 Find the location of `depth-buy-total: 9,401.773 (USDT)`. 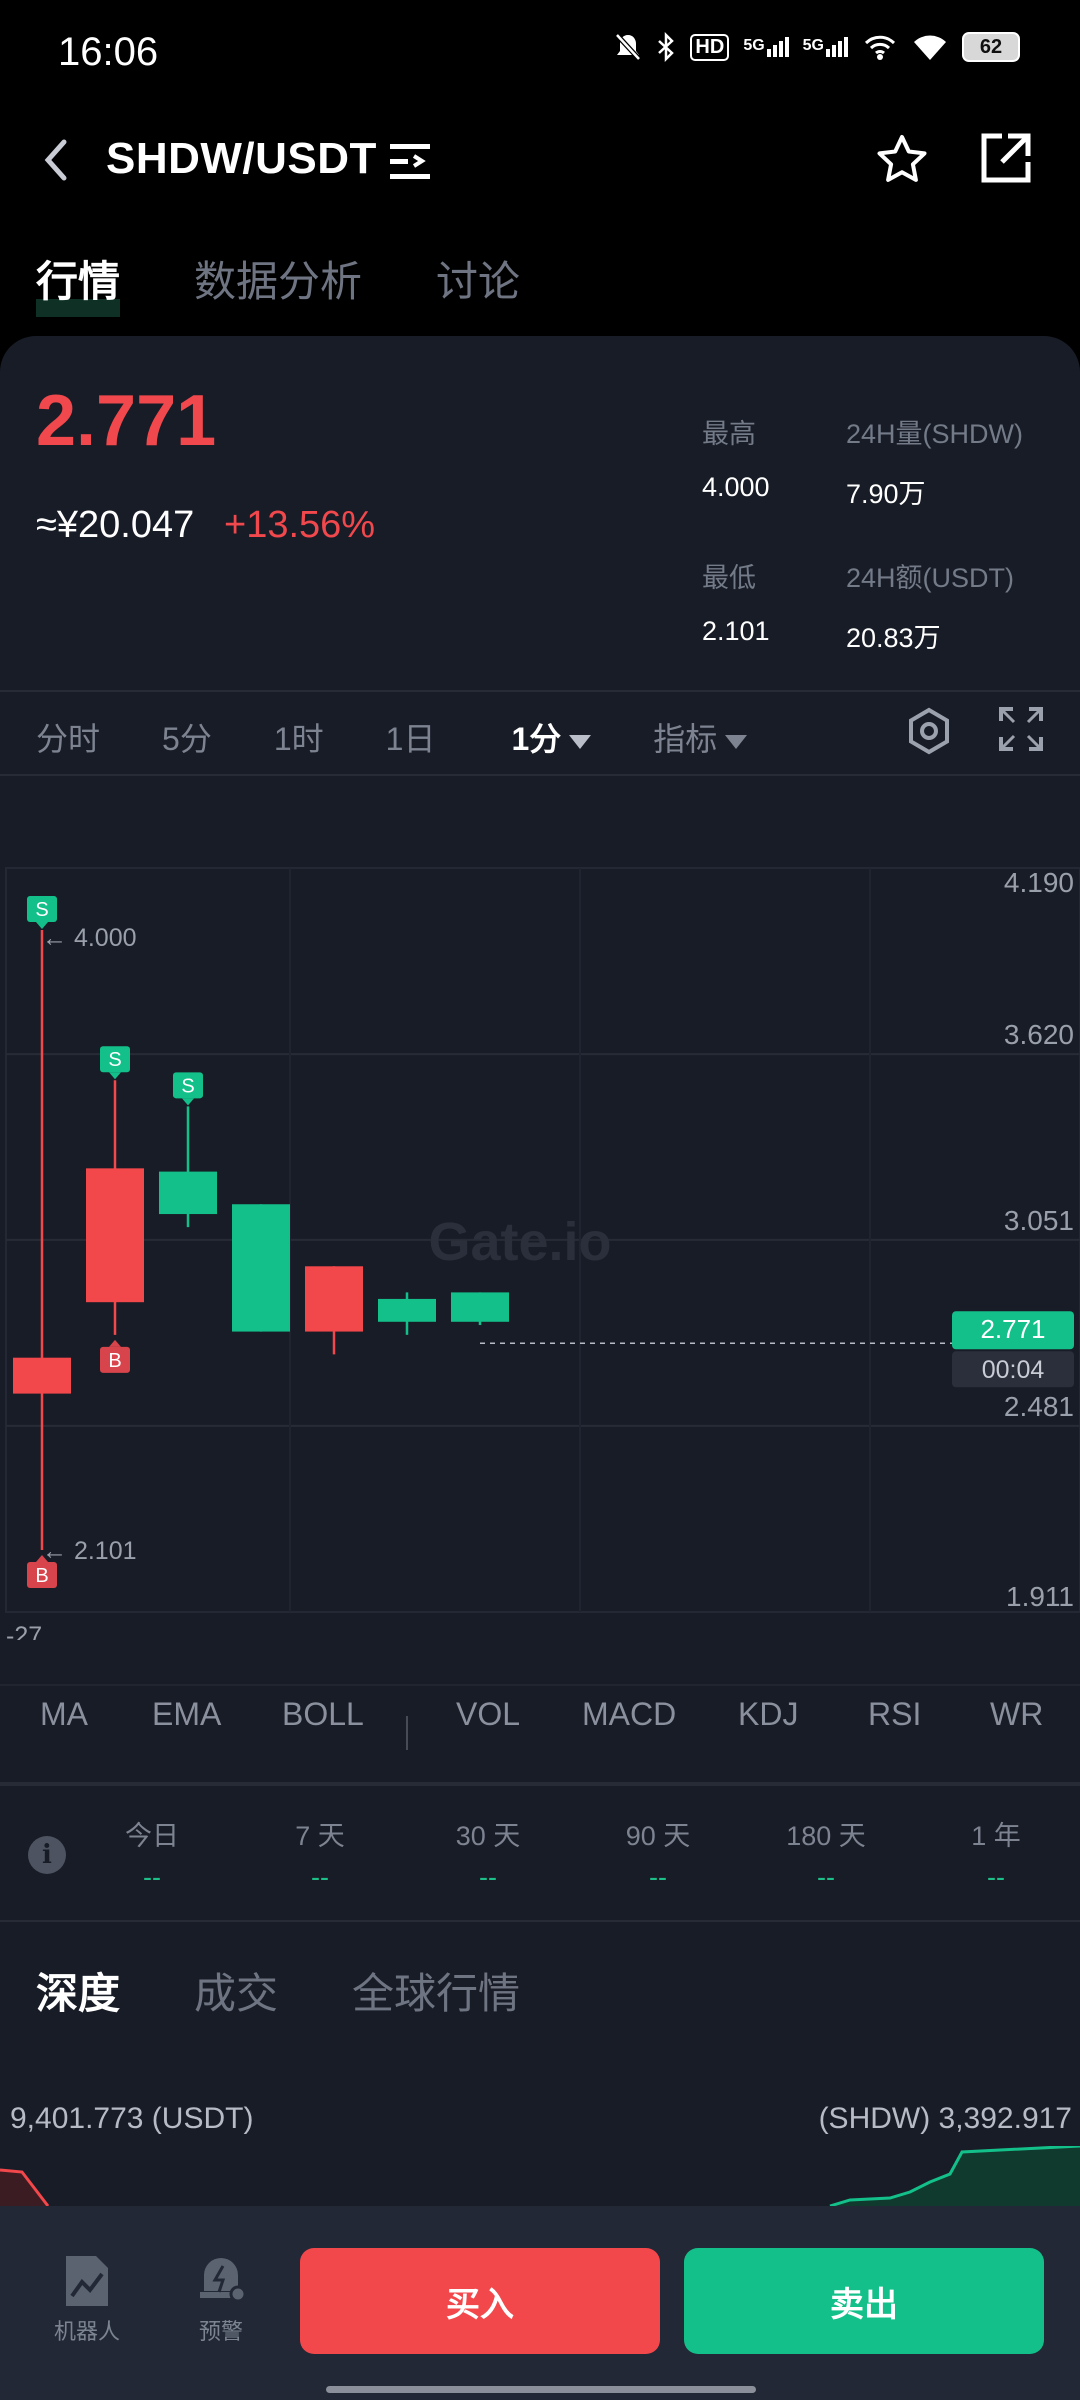

depth-buy-total: 9,401.773 (USDT) is located at coordinates (132, 2118).